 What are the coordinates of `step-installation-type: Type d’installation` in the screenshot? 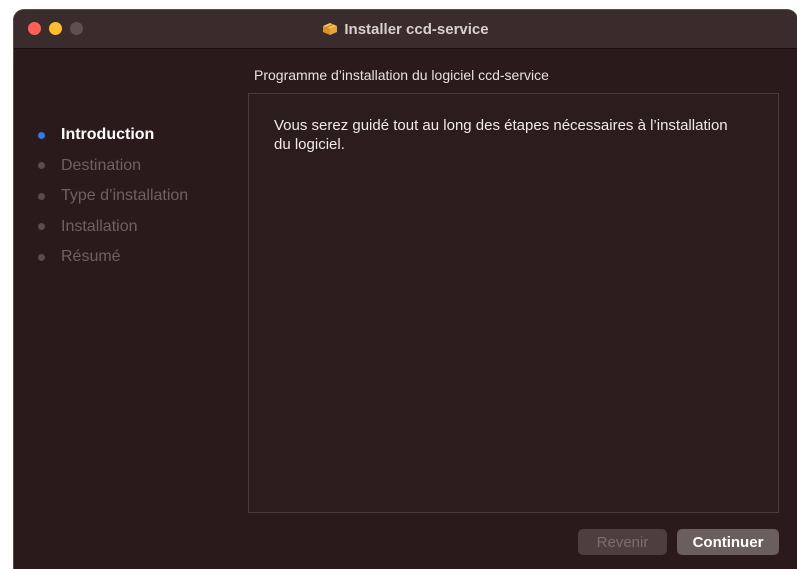 It's located at (143, 196).